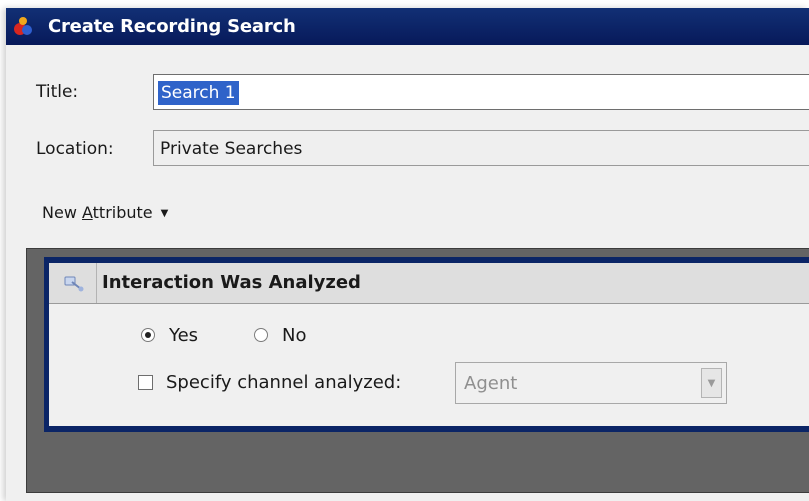  I want to click on caret-down-icon: ▼, so click(164, 213).